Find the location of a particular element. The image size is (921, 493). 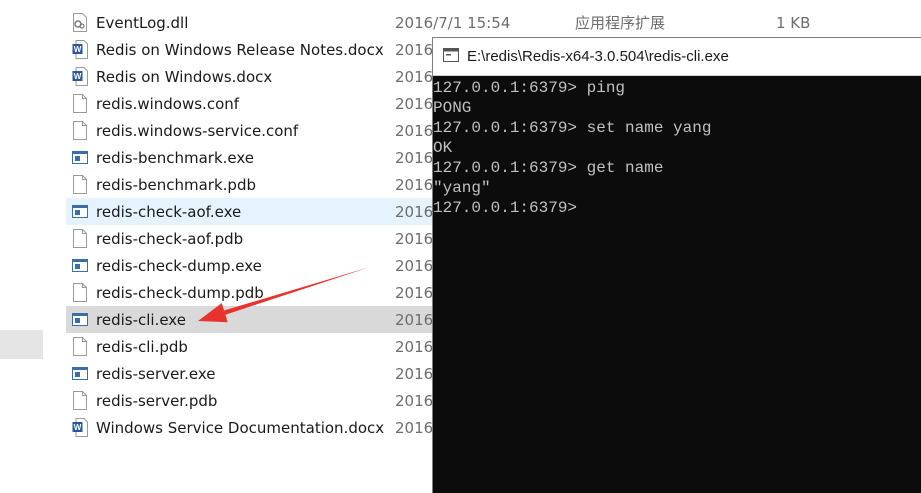

console-line: 127.0.0.1:6379> ping is located at coordinates (529, 88).